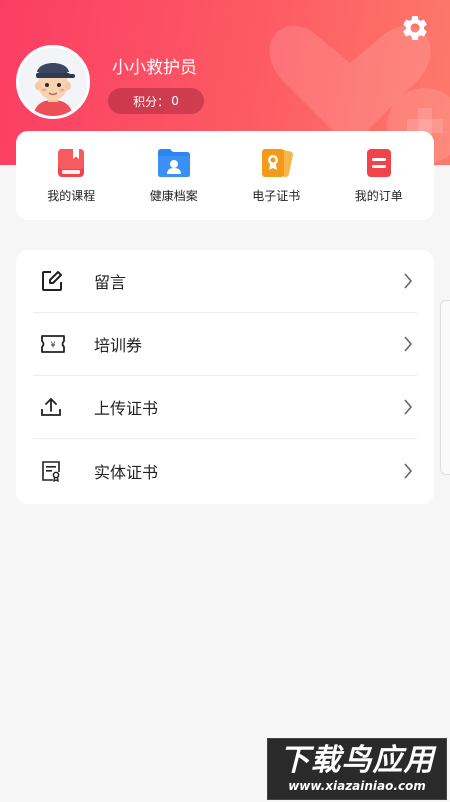 This screenshot has height=802, width=450. Describe the element at coordinates (51, 407) in the screenshot. I see `upload-icon` at that location.